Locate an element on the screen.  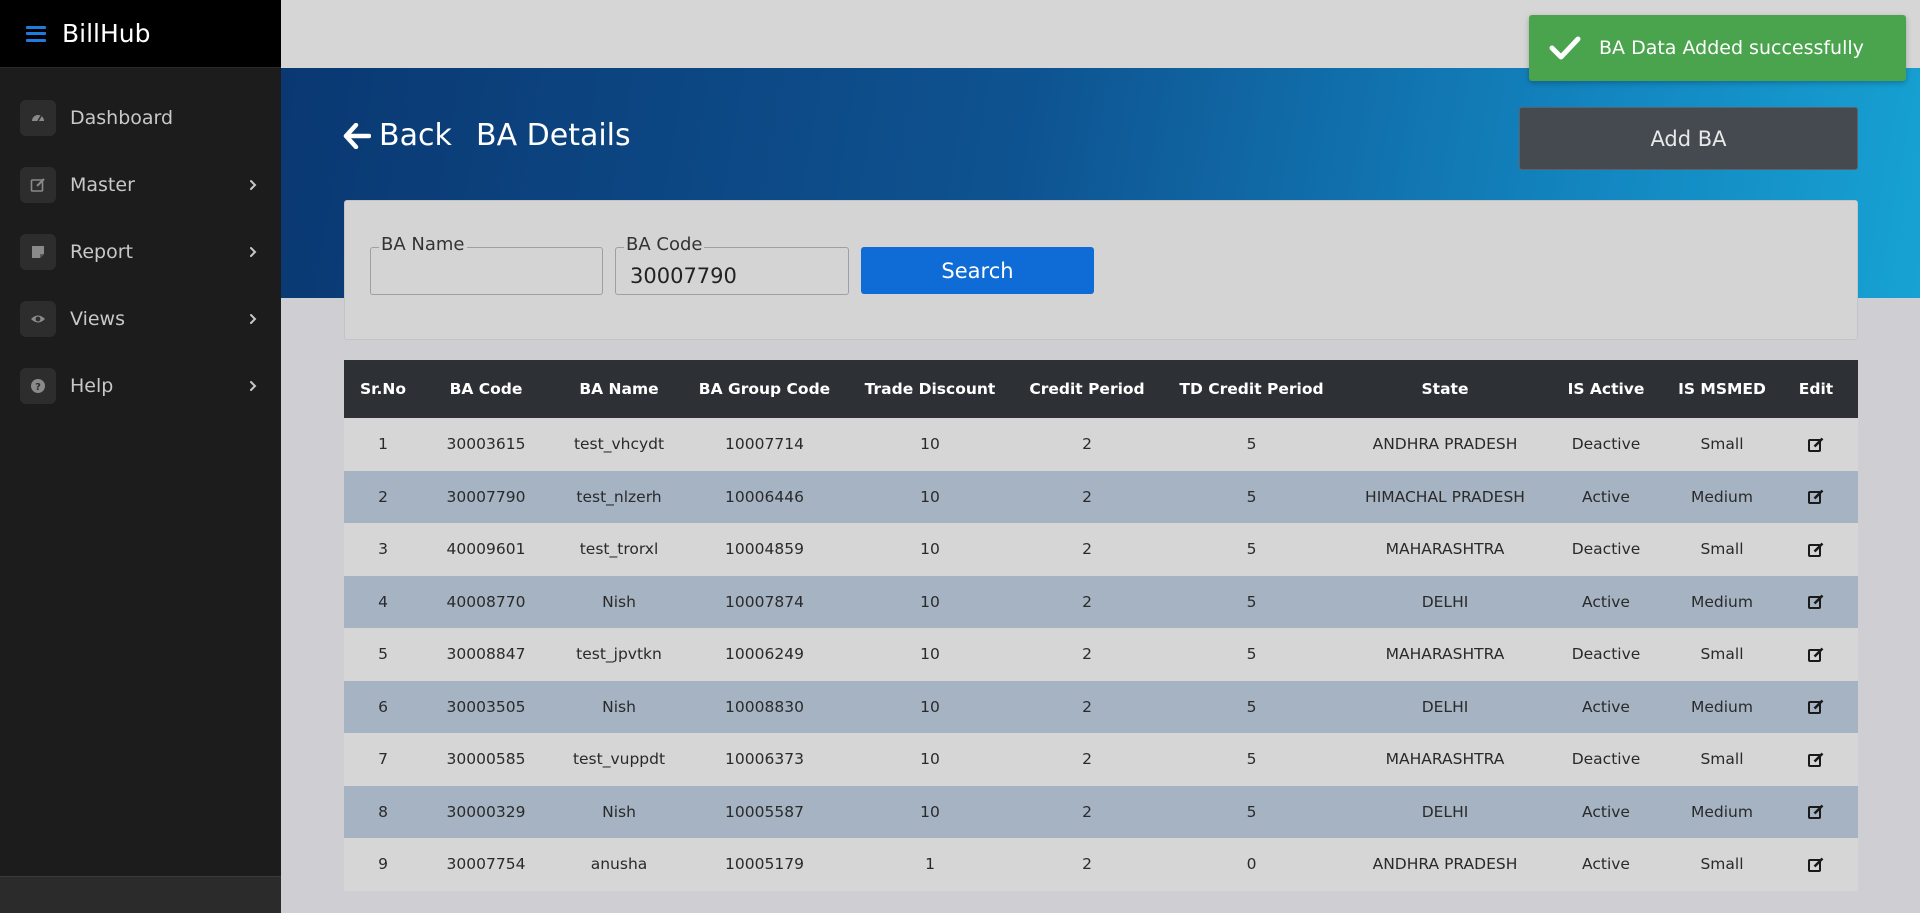
column-header: Credit Period is located at coordinates (1087, 389).